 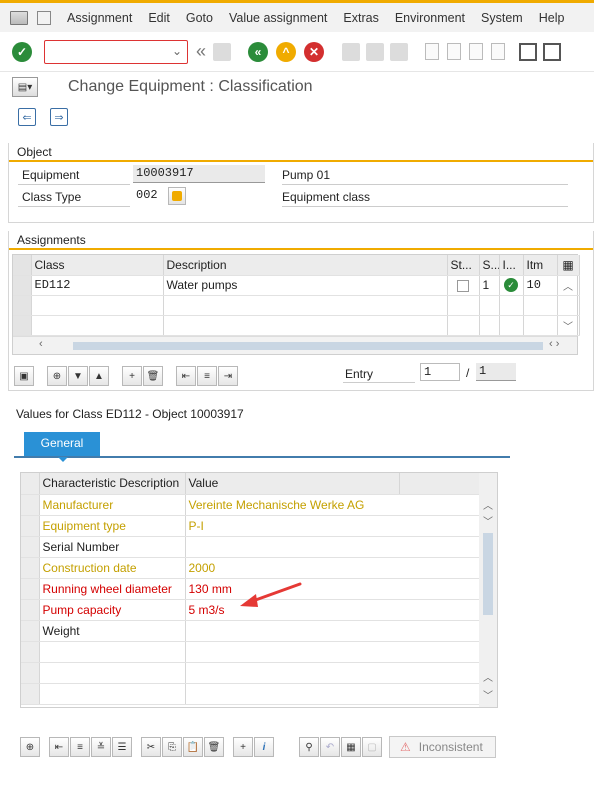 I want to click on info-icon: i, so click(x=264, y=747).